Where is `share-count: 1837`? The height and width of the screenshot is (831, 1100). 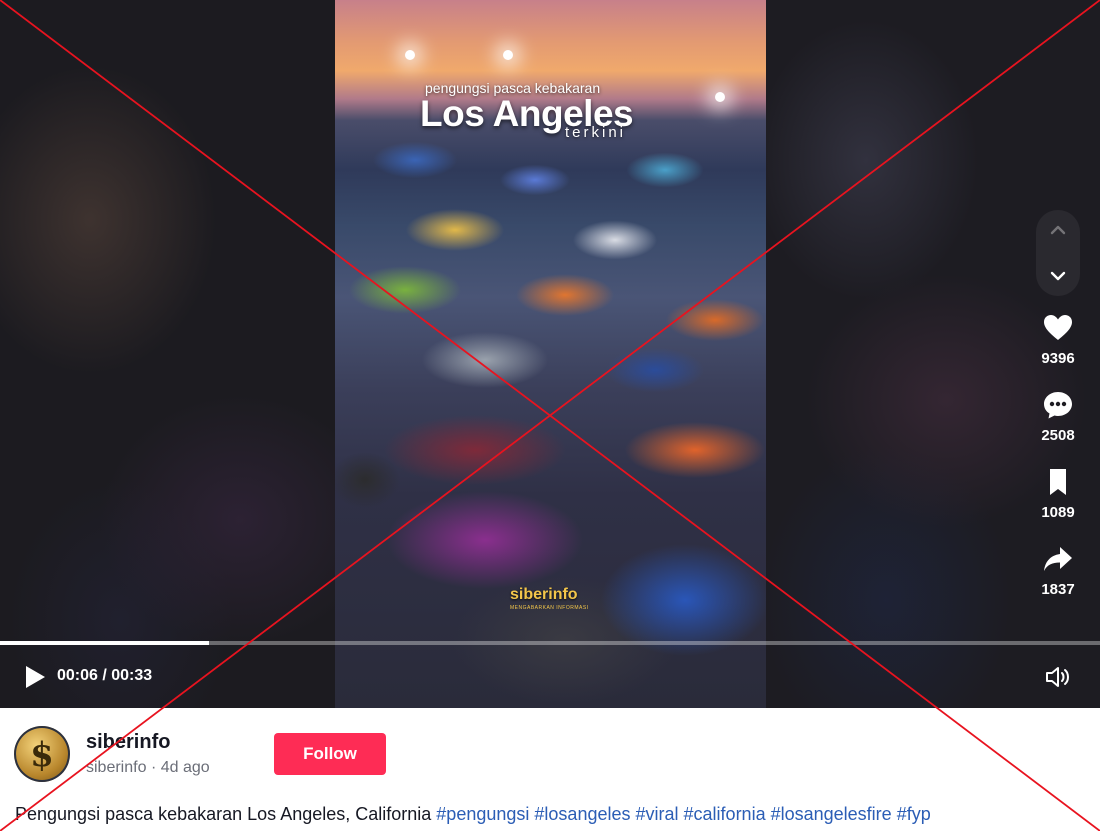 share-count: 1837 is located at coordinates (1058, 589).